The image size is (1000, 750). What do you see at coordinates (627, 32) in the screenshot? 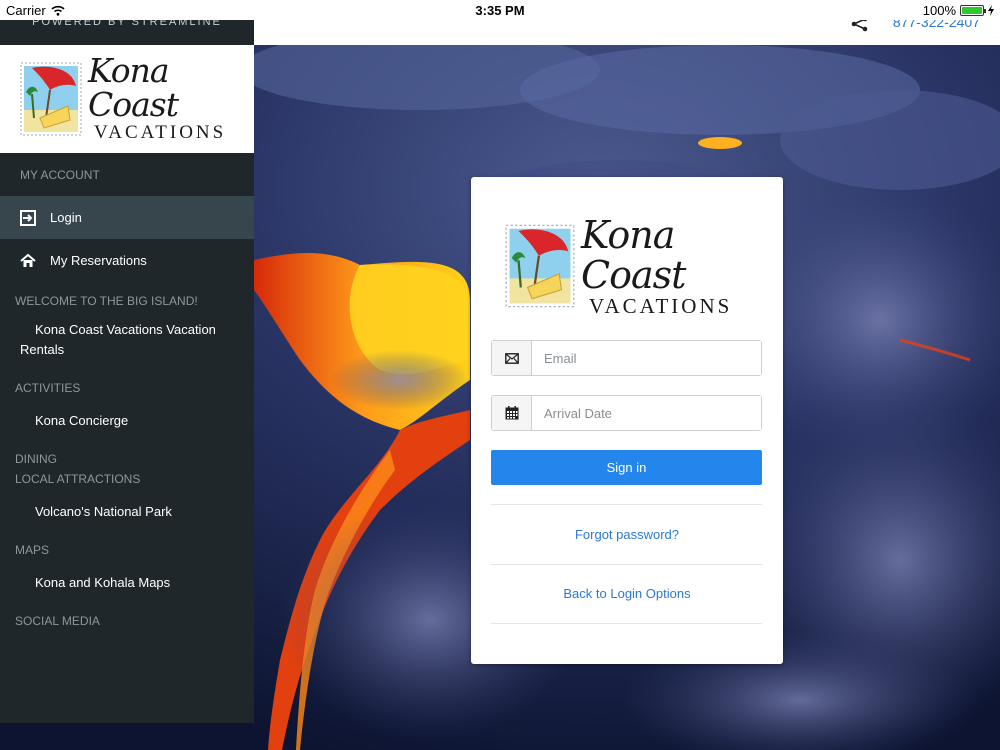
I see `top-header: 877-322-2407` at bounding box center [627, 32].